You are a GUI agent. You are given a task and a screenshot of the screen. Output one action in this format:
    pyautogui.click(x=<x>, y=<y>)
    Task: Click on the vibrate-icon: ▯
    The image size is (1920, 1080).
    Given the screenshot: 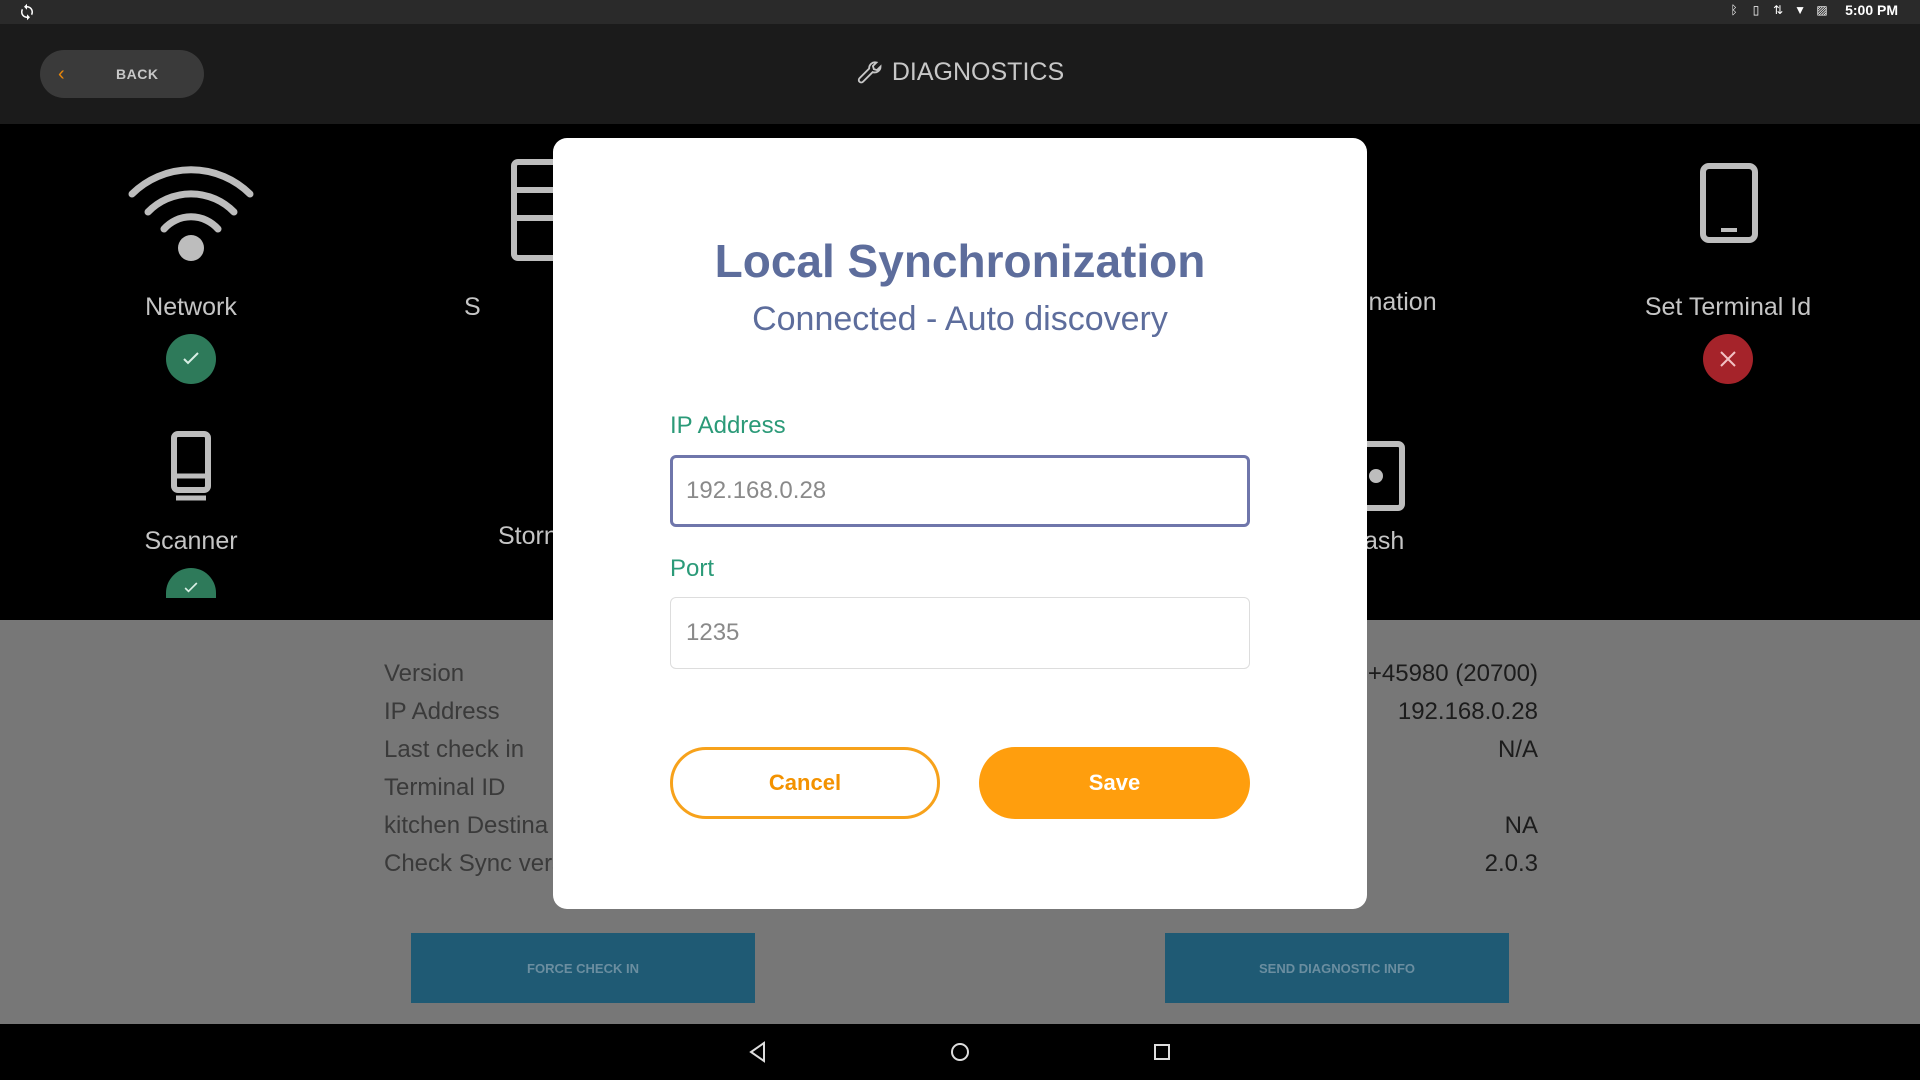 What is the action you would take?
    pyautogui.click(x=1756, y=10)
    